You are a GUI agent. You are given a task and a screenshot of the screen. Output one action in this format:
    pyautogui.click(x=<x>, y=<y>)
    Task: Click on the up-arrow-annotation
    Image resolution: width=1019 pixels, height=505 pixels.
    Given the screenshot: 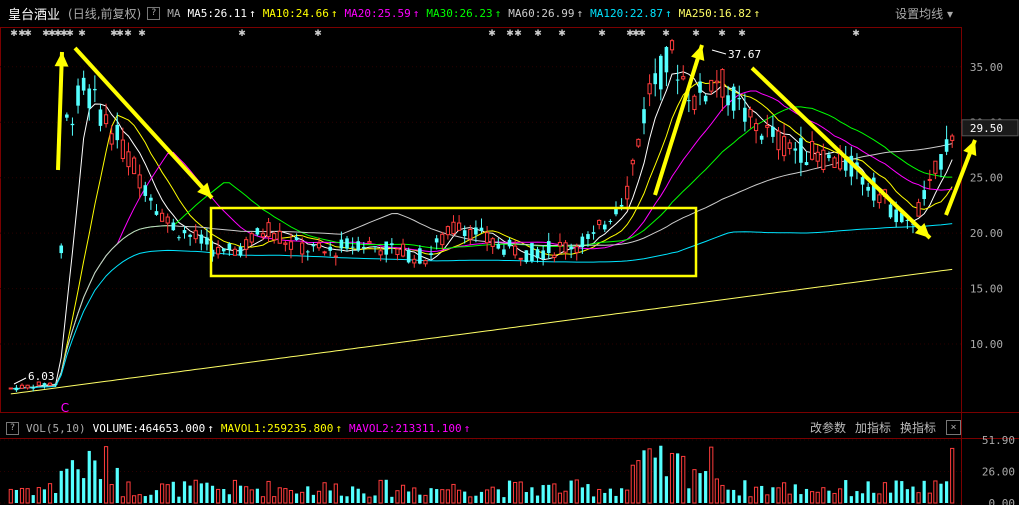 What is the action you would take?
    pyautogui.click(x=61, y=111)
    